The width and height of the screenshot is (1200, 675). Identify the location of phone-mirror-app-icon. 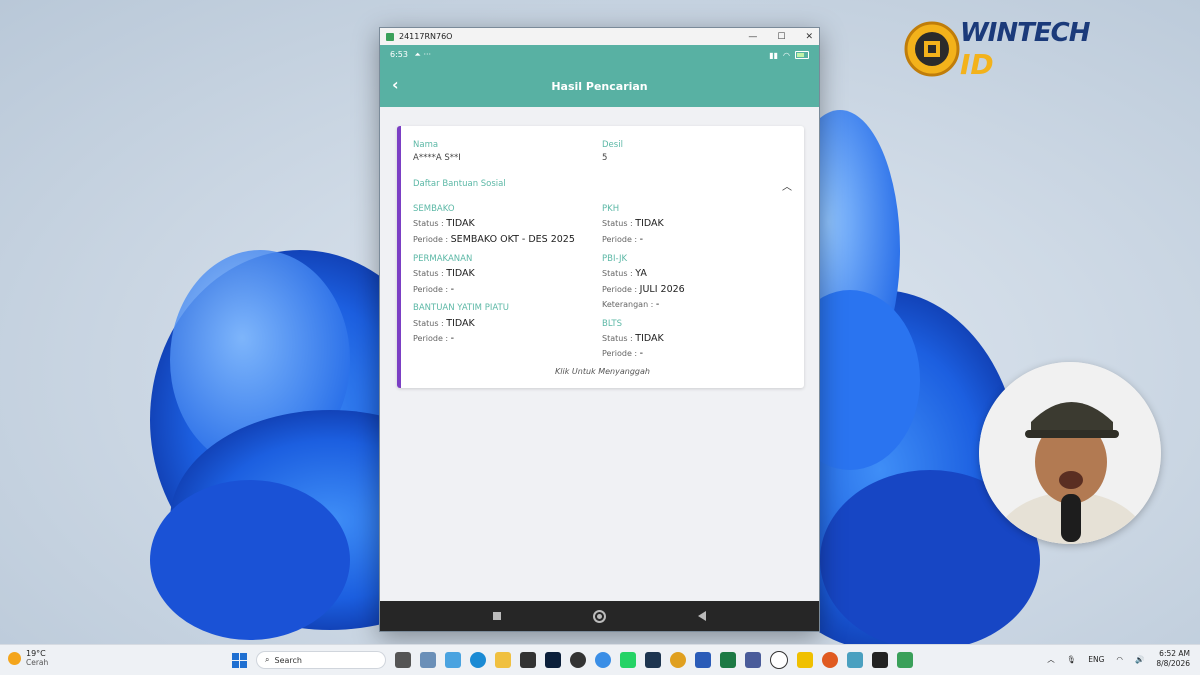
(905, 660).